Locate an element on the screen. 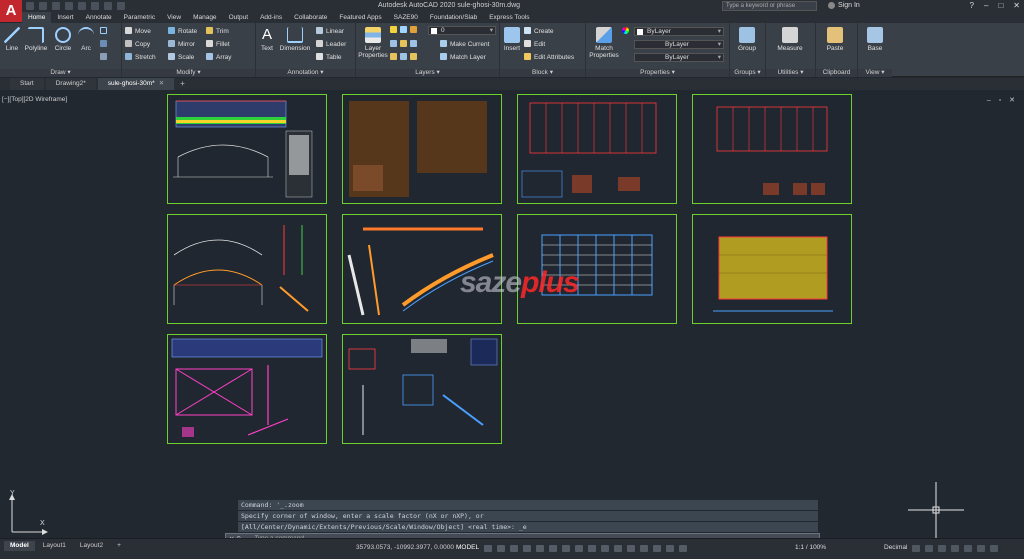  edit-attributes-tool: Edit Attributes is located at coordinates (549, 57).